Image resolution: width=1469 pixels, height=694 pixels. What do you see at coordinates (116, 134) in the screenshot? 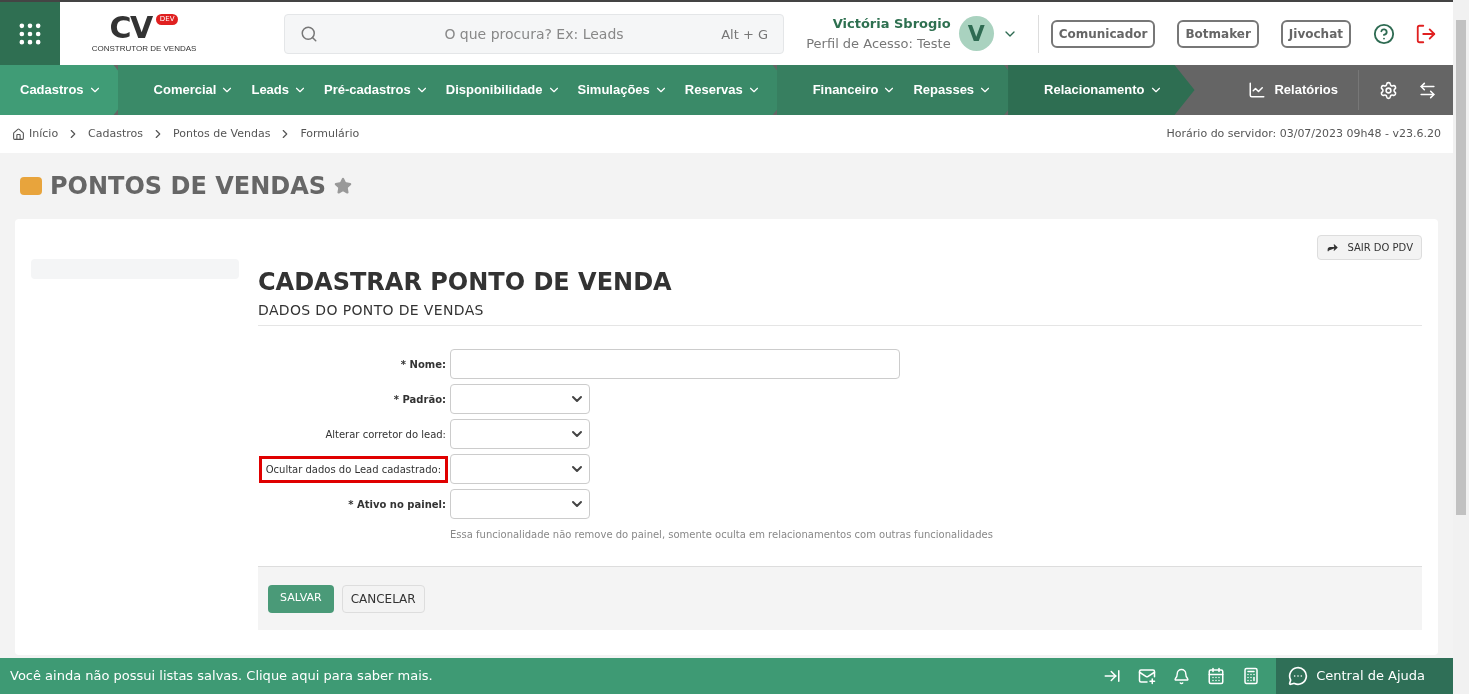
I see `breadcrumb-link: Cadastros` at bounding box center [116, 134].